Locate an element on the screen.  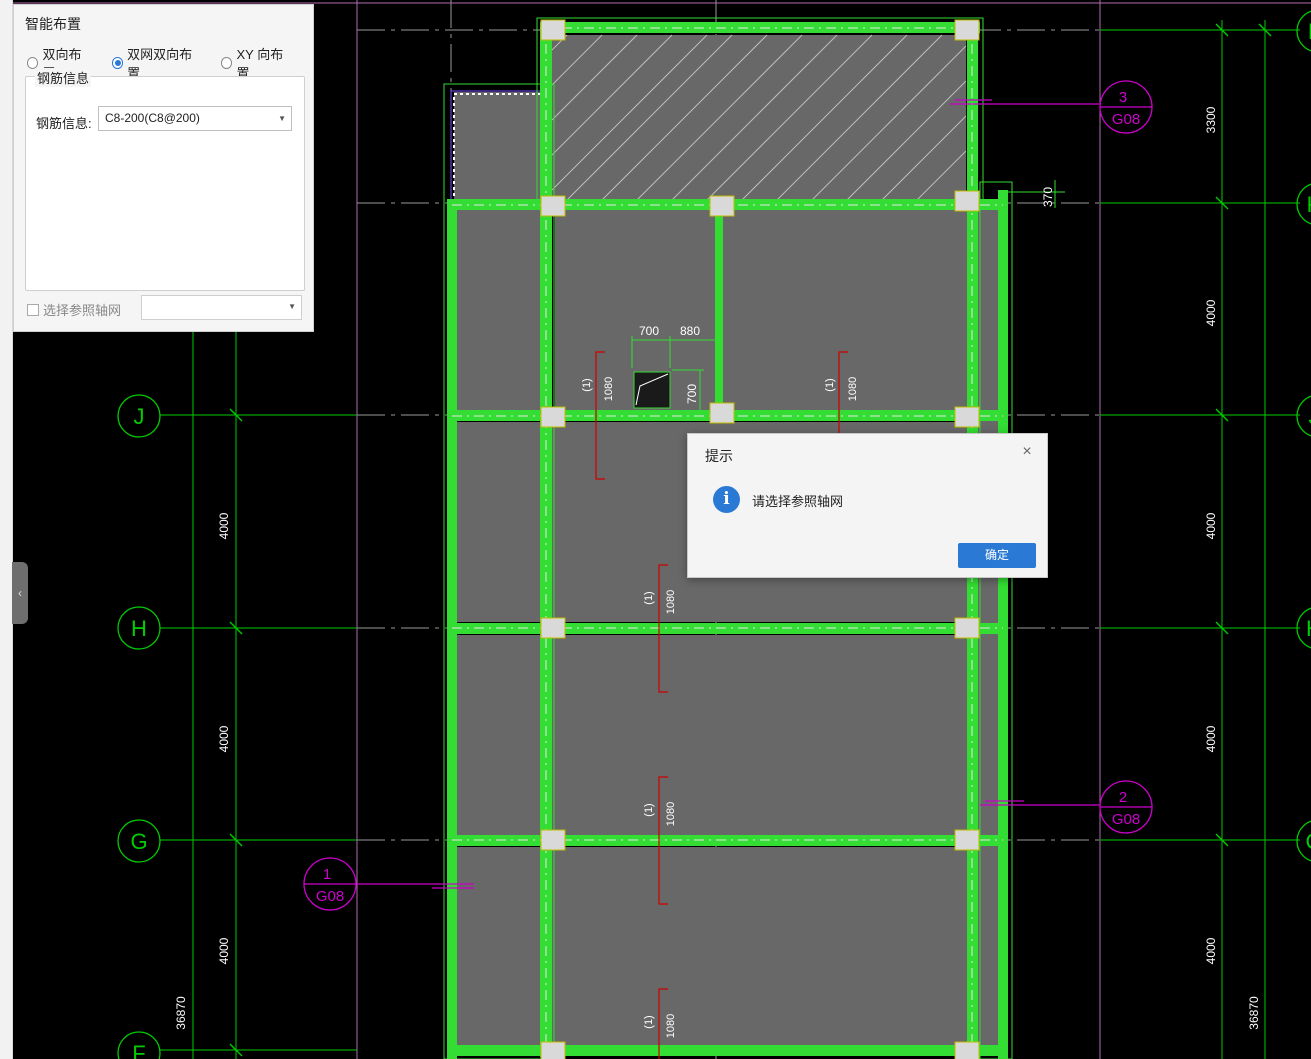
radio-dot is located at coordinates (227, 63).